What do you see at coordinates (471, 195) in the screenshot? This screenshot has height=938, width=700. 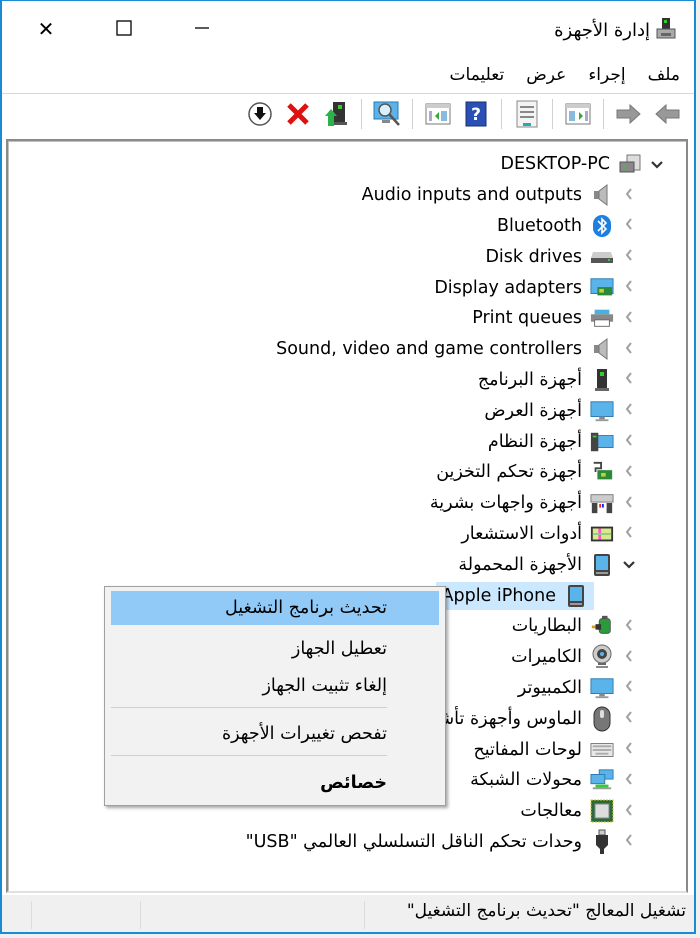 I see `tree-item-label: Audio inputs and outputs` at bounding box center [471, 195].